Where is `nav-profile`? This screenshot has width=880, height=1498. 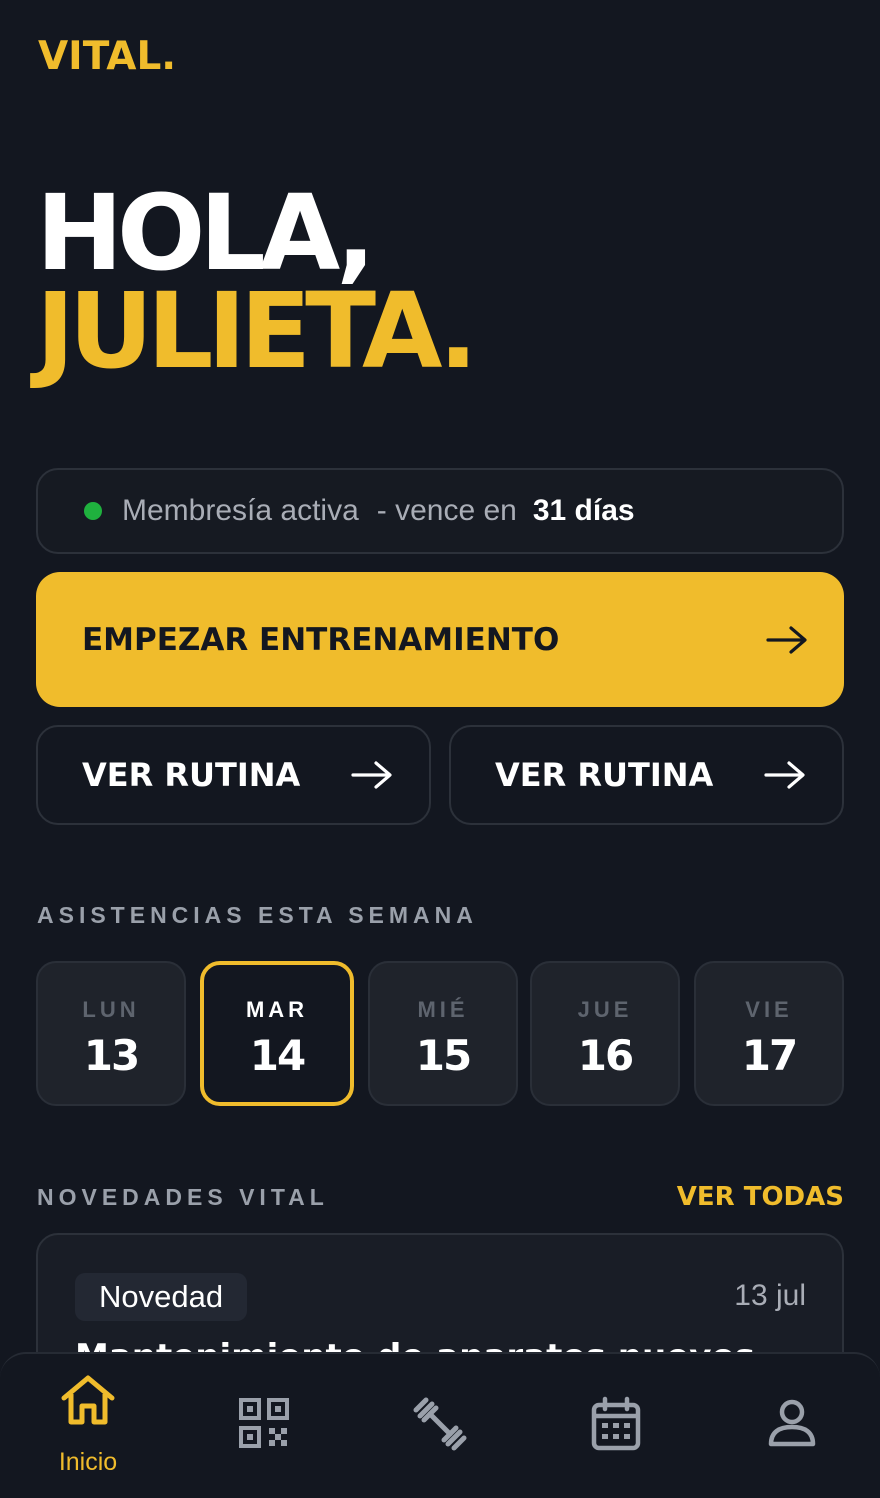
nav-profile is located at coordinates (792, 1426).